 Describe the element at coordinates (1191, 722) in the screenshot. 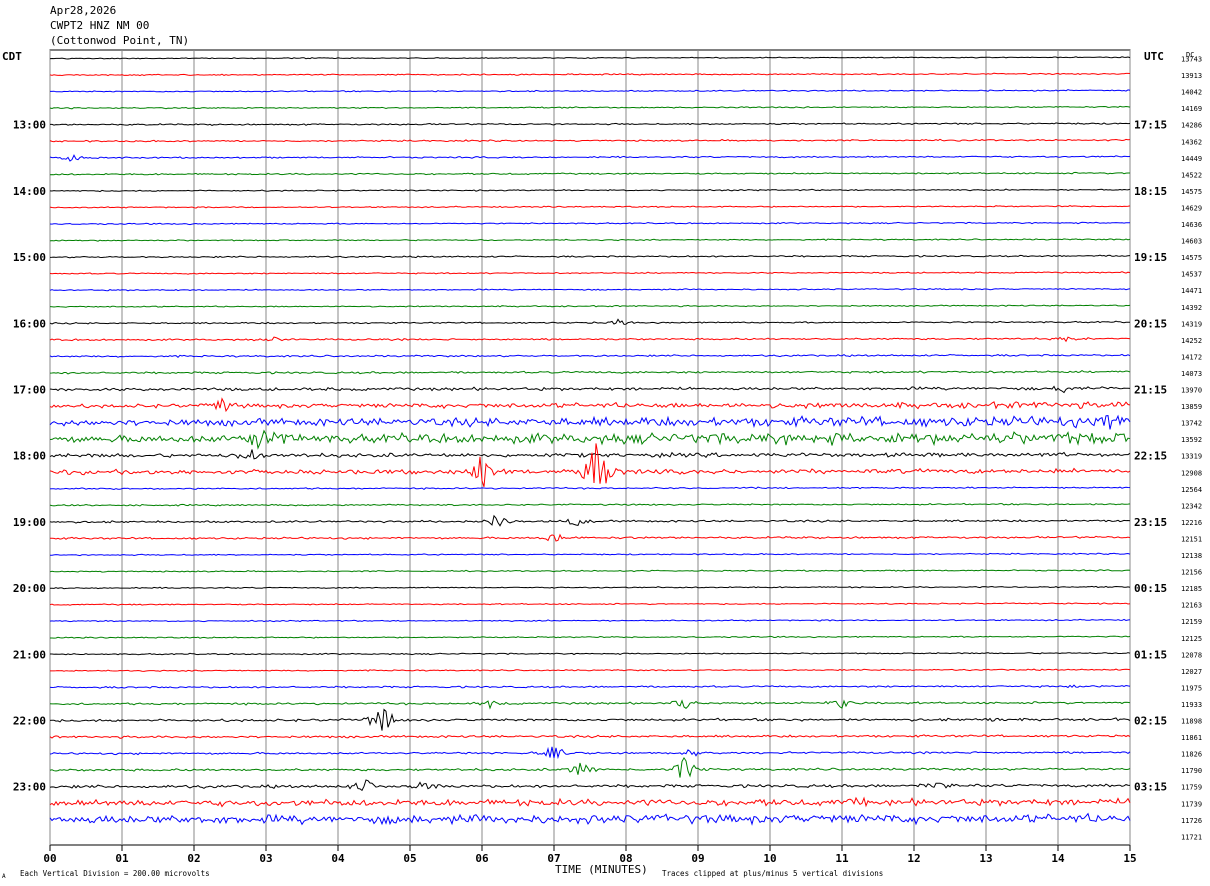

I see `dc-offset-value: 11898` at that location.